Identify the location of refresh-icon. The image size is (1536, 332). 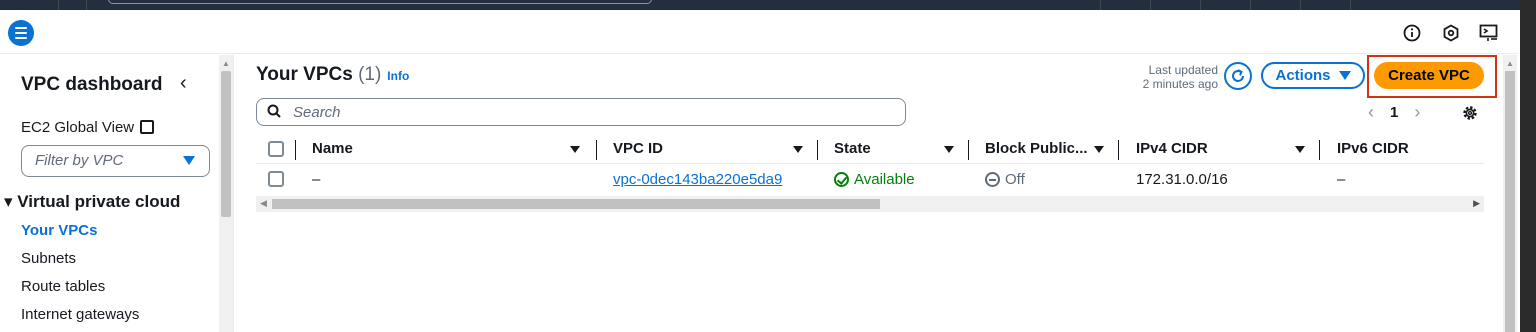
(1238, 75).